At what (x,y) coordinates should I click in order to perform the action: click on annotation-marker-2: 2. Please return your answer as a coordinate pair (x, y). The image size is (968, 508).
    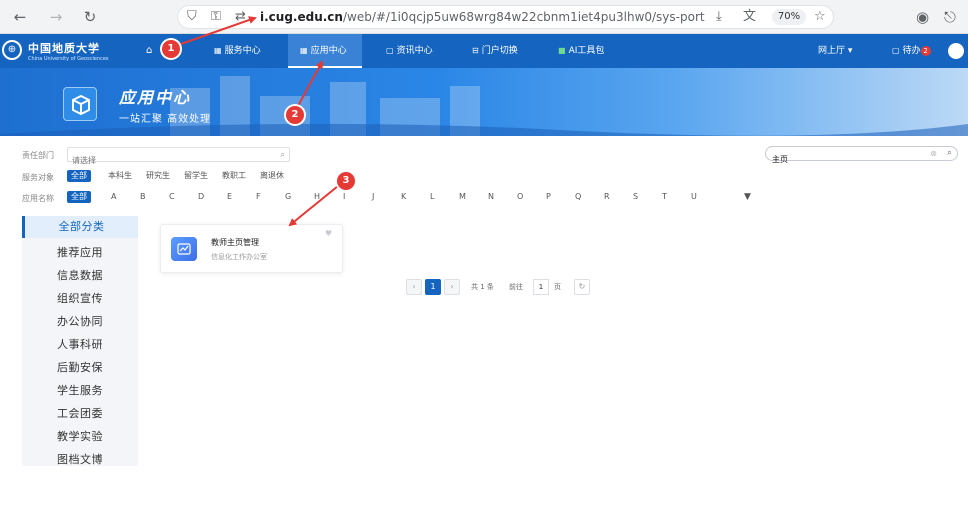
    Looking at the image, I should click on (295, 115).